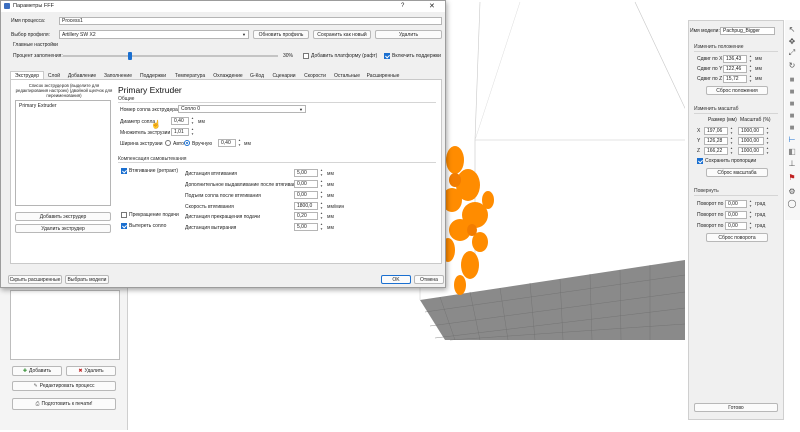  What do you see at coordinates (306, 216) in the screenshot?
I see `coast-distance-input: 0,20` at bounding box center [306, 216].